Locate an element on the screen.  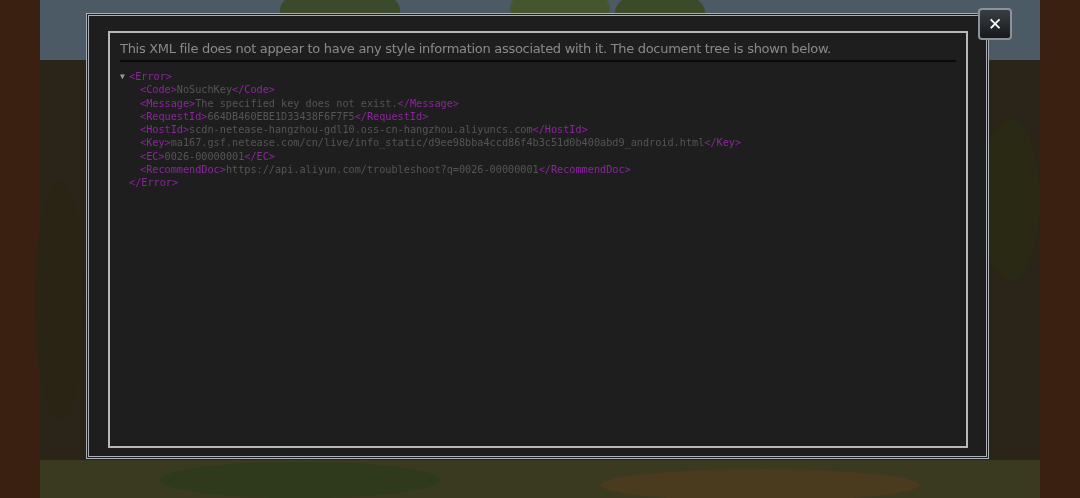
collapse-toggle: ▼ is located at coordinates (124, 77).